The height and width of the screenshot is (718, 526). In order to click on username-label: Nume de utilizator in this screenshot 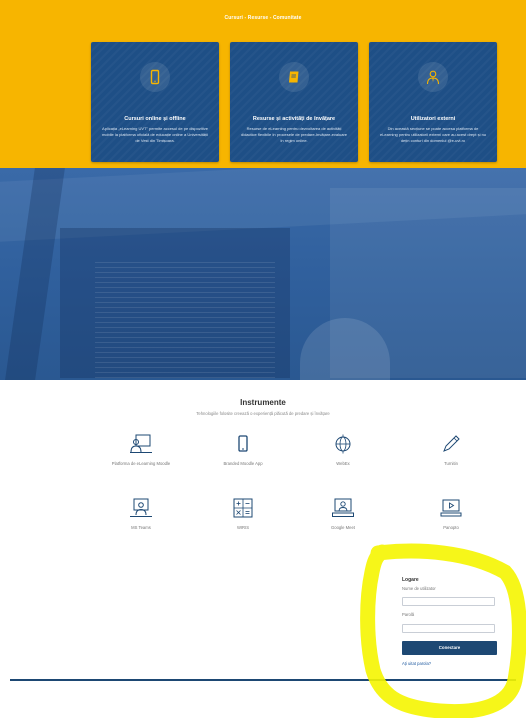, I will do `click(419, 588)`.